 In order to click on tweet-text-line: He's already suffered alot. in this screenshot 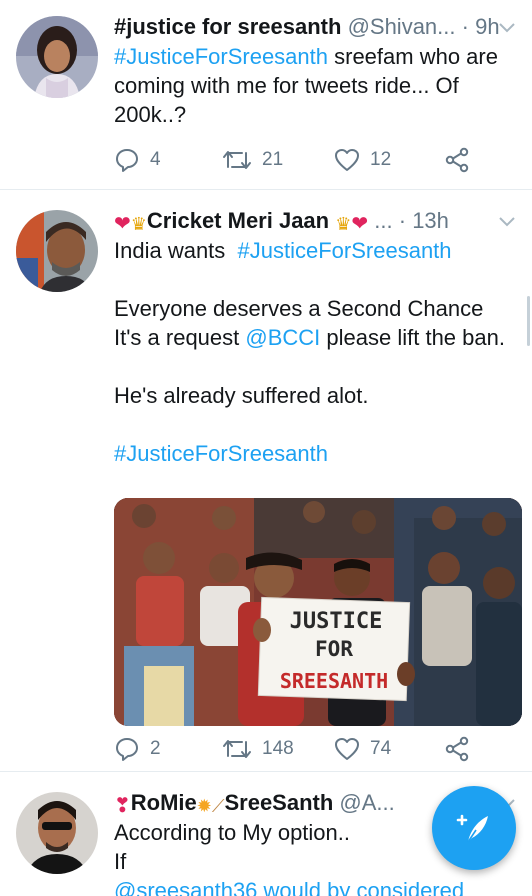, I will do `click(241, 395)`.